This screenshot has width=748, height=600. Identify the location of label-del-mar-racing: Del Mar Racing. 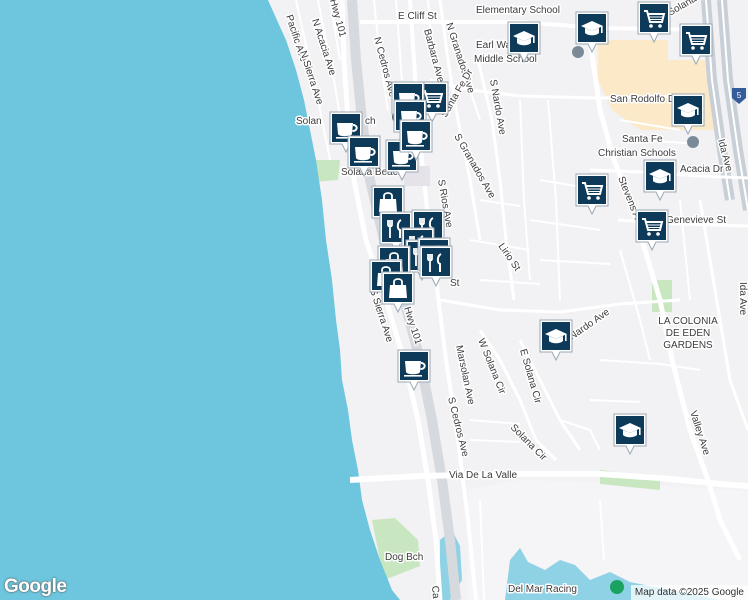
(542, 589).